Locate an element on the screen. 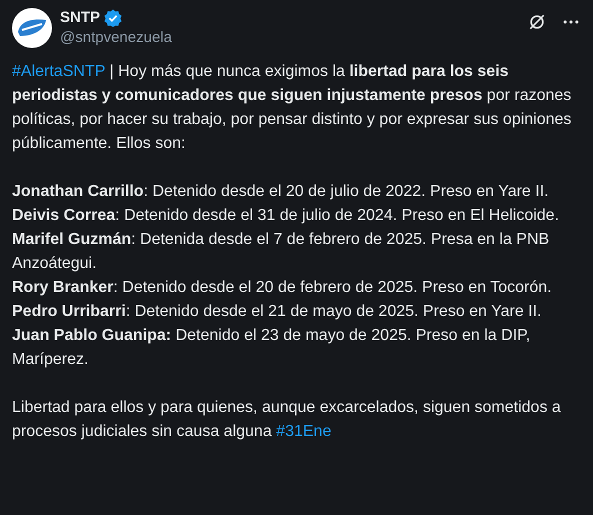  detainee-entry: Deivis Correa: Detenido desde el 31 de julio de 2024. Preso en El Helicoide. is located at coordinates (286, 216).